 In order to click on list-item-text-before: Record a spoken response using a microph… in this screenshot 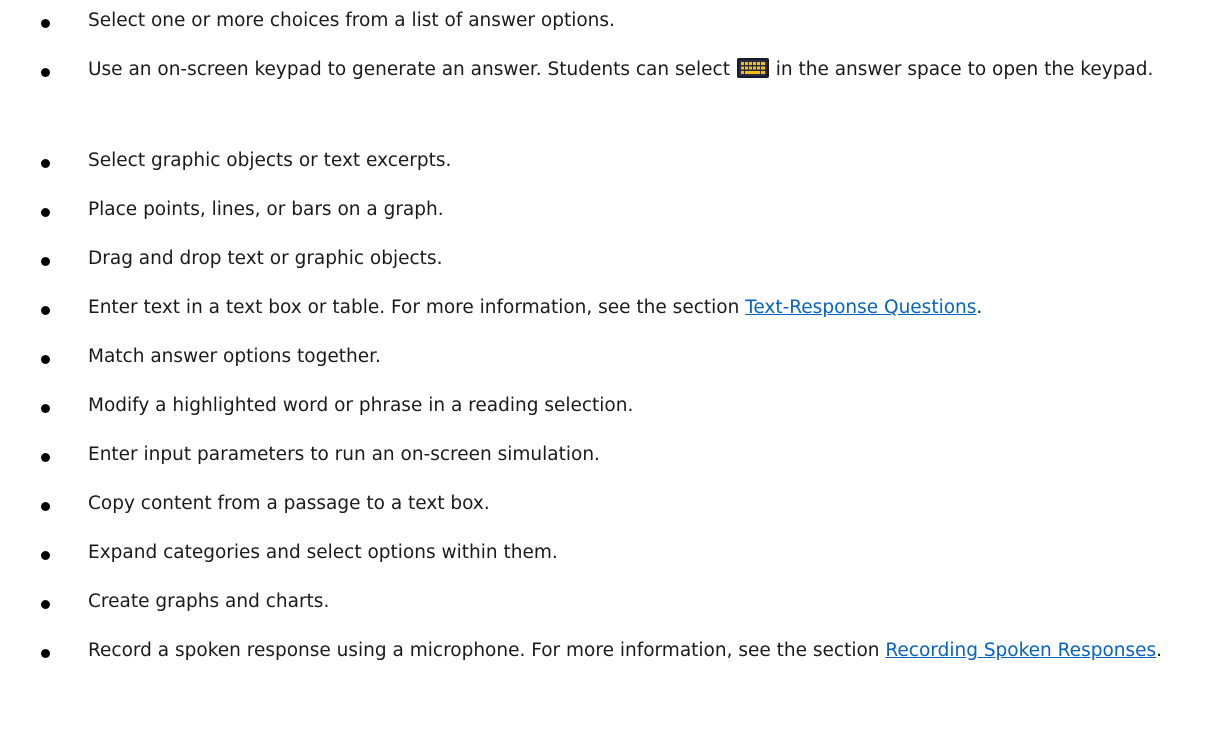, I will do `click(487, 650)`.